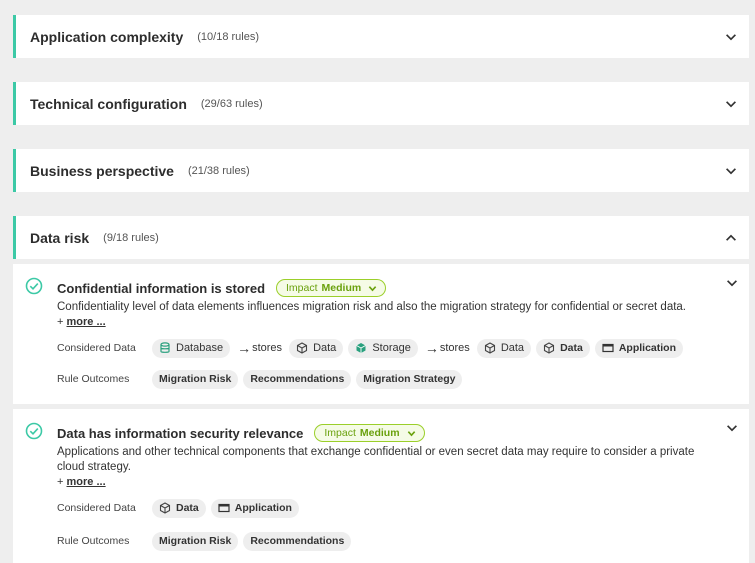 Image resolution: width=755 pixels, height=563 pixels. I want to click on section-application-complexity: Application complexity (10/18 rules), so click(381, 36).